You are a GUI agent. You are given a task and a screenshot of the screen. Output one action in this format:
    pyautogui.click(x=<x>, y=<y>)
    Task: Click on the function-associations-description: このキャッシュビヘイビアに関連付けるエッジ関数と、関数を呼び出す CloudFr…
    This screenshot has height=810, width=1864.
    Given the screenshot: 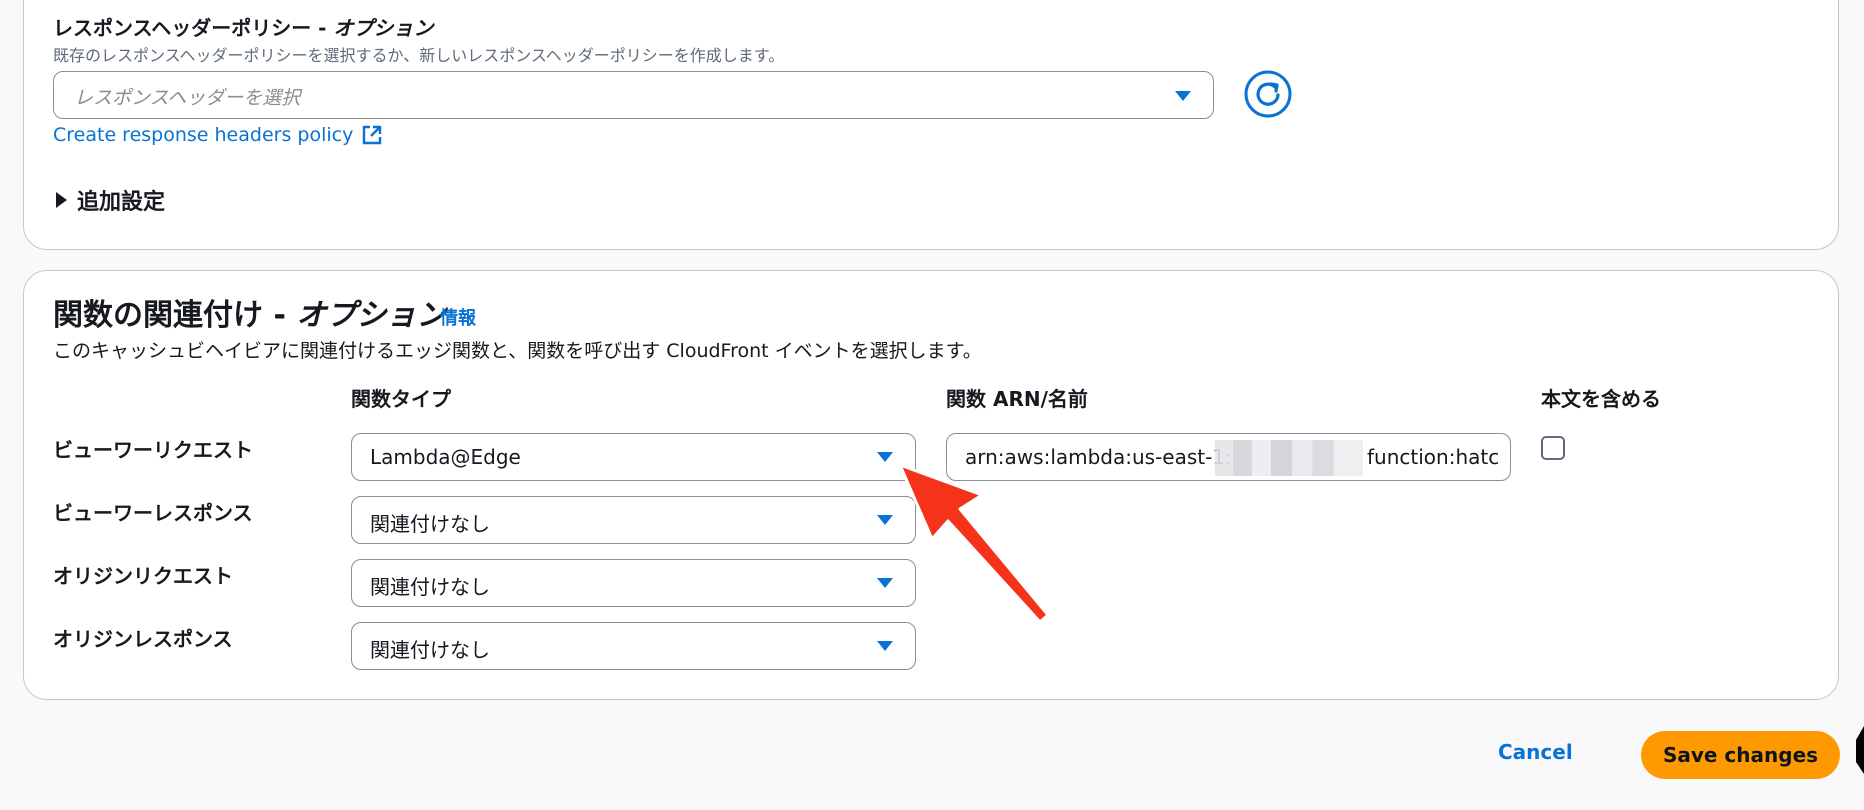 What is the action you would take?
    pyautogui.click(x=517, y=351)
    